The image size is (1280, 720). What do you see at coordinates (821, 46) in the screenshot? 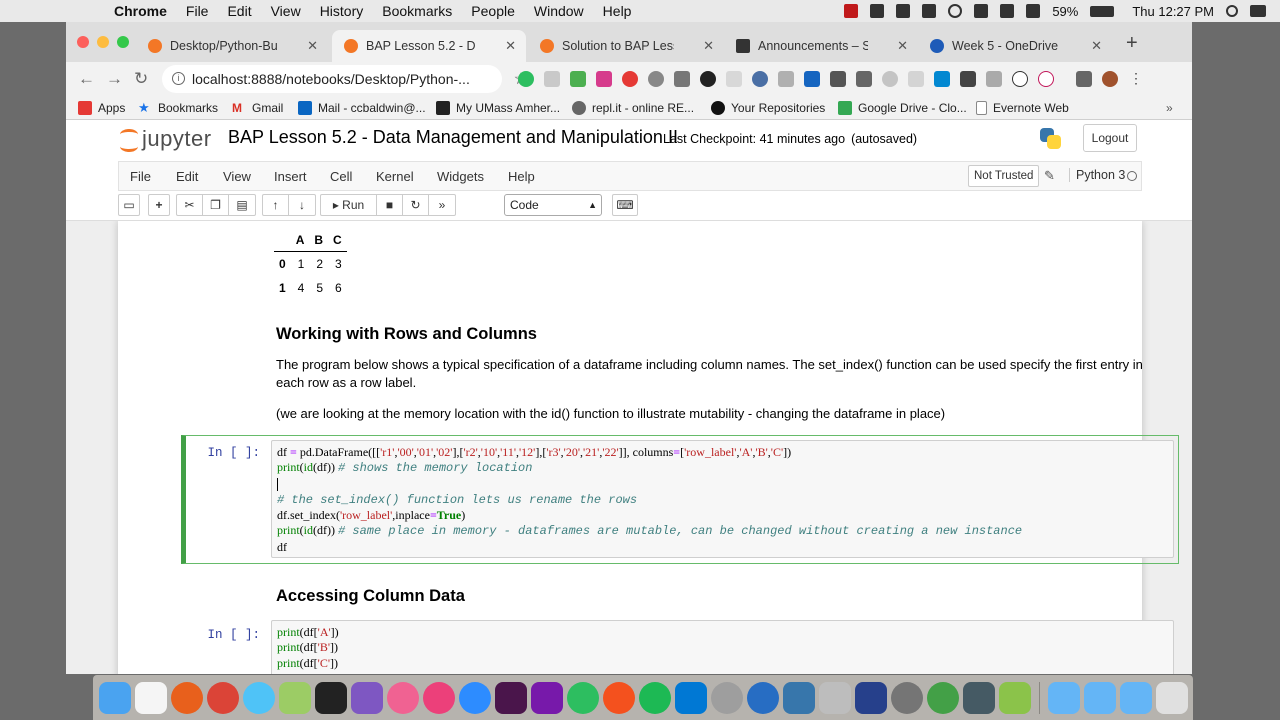
I see `tab-announcements: Announcements – SCH-MG ✕` at bounding box center [821, 46].